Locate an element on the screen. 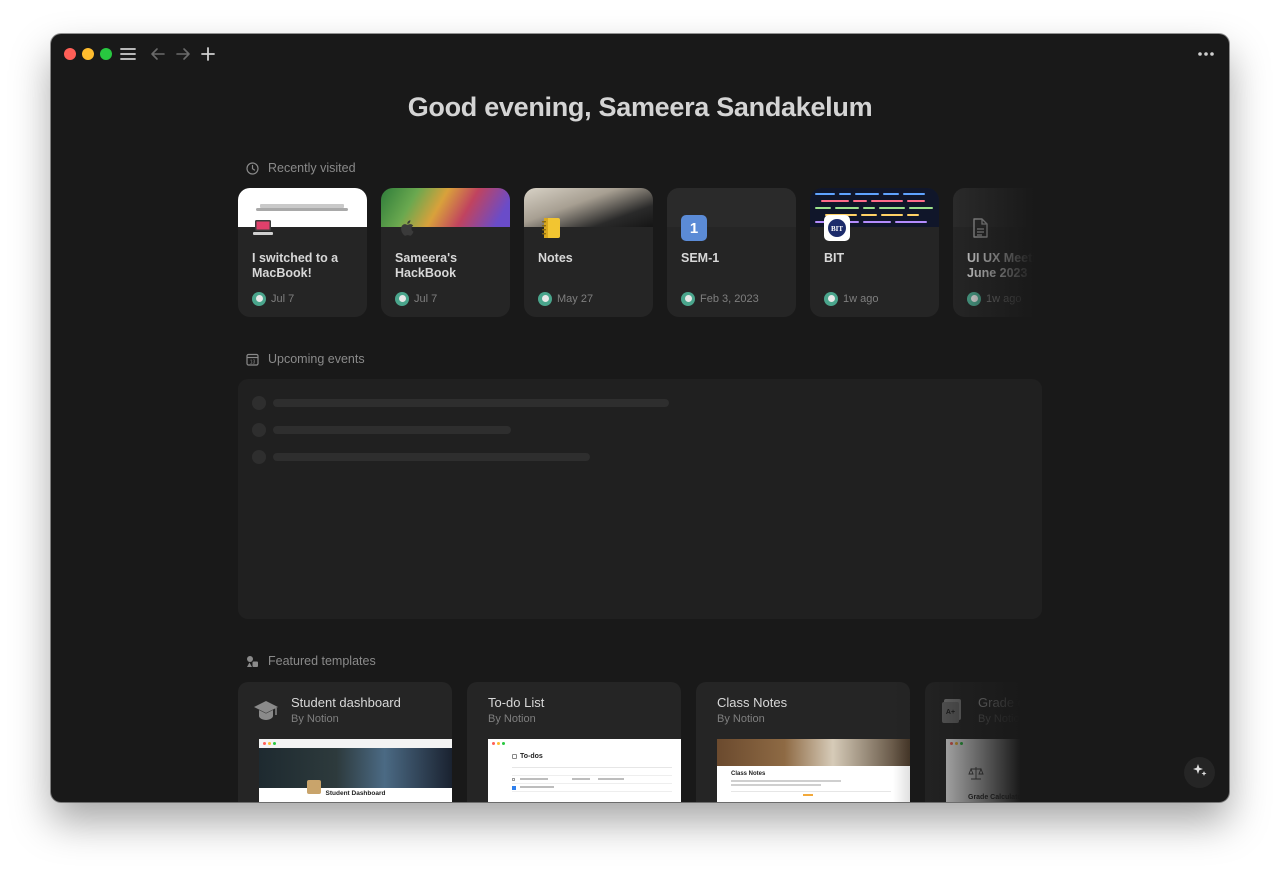 The image size is (1280, 869). recent-card-title: I switched to a MacBook! is located at coordinates (295, 265).